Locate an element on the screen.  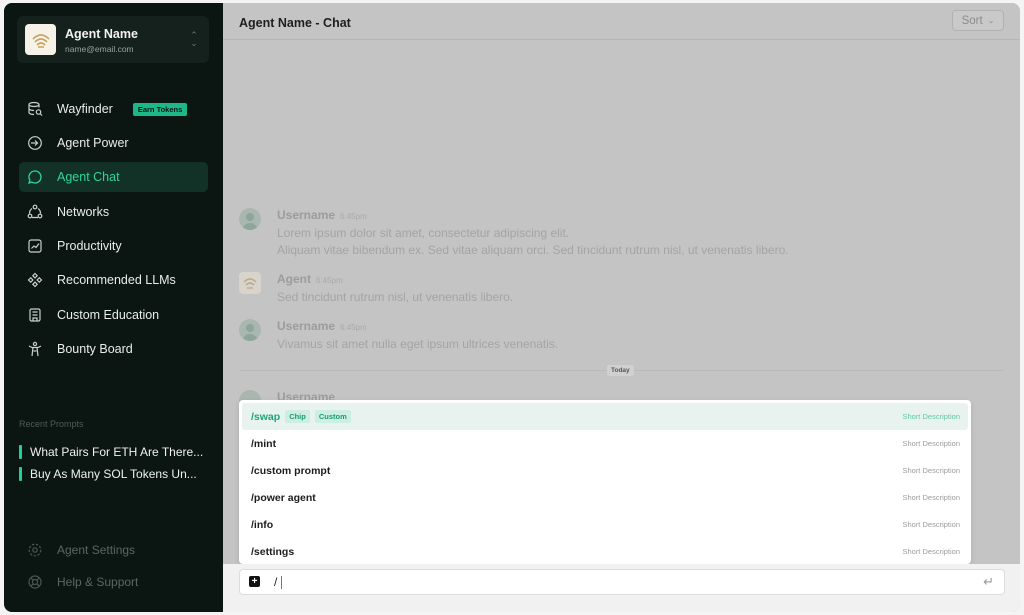
command-option-custom-prompt: /custom prompt Short Description is located at coordinates (605, 470).